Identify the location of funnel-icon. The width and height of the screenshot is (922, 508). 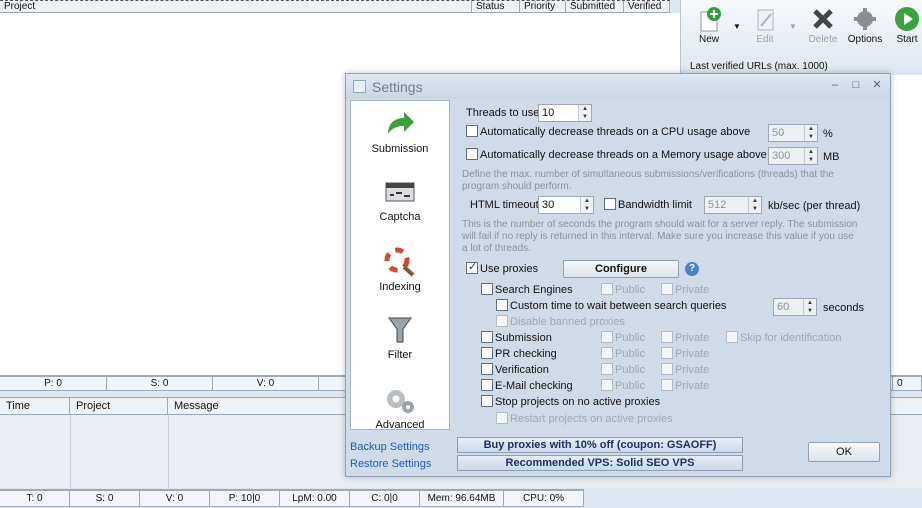
(400, 330).